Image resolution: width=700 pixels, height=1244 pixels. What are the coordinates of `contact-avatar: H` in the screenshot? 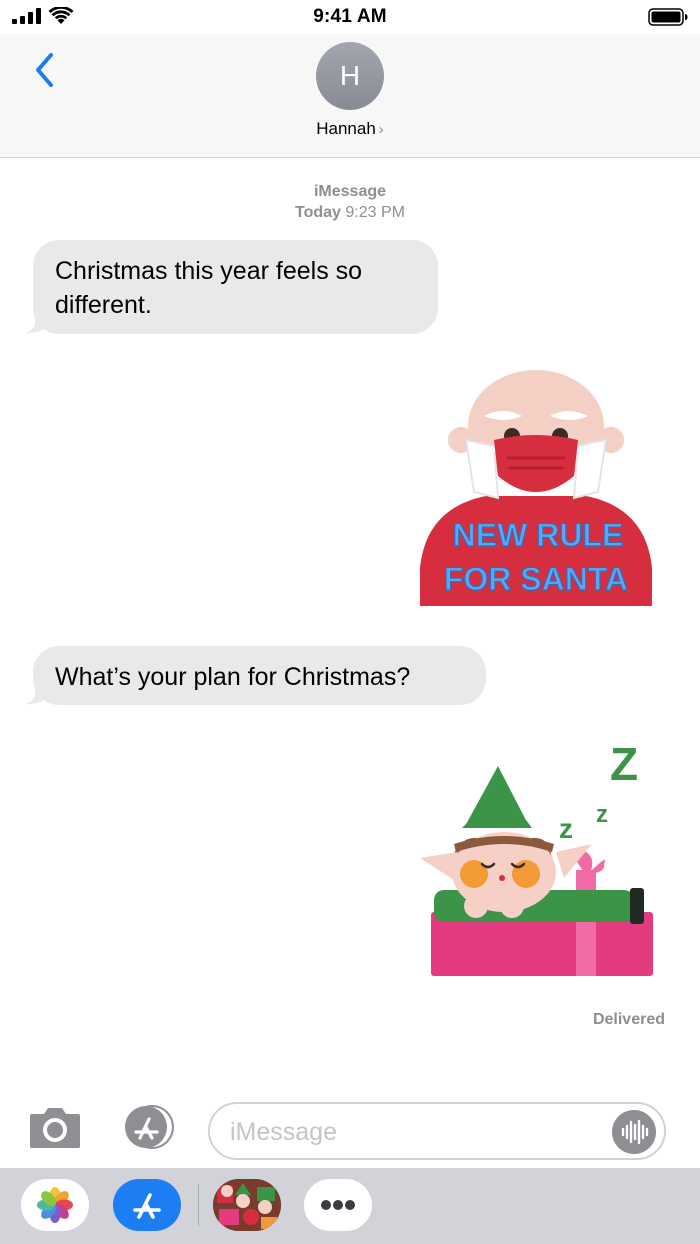 It's located at (350, 76).